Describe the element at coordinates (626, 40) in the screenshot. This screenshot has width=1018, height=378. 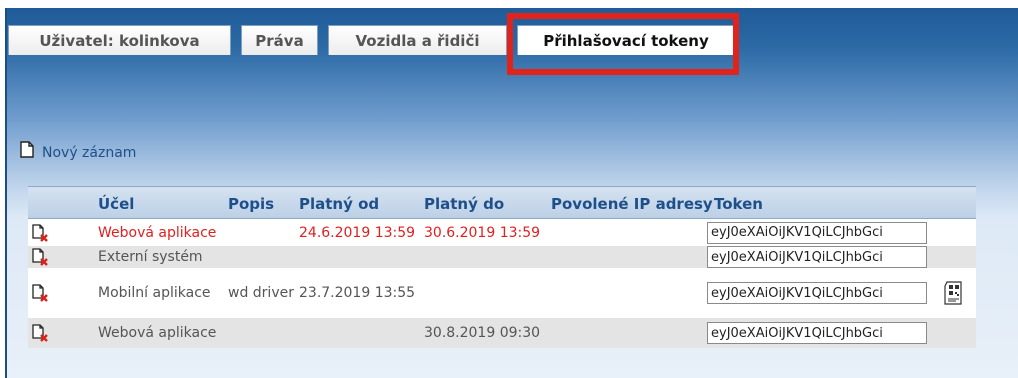
I see `tab-login-tokens: Přihlašovací tokeny` at that location.